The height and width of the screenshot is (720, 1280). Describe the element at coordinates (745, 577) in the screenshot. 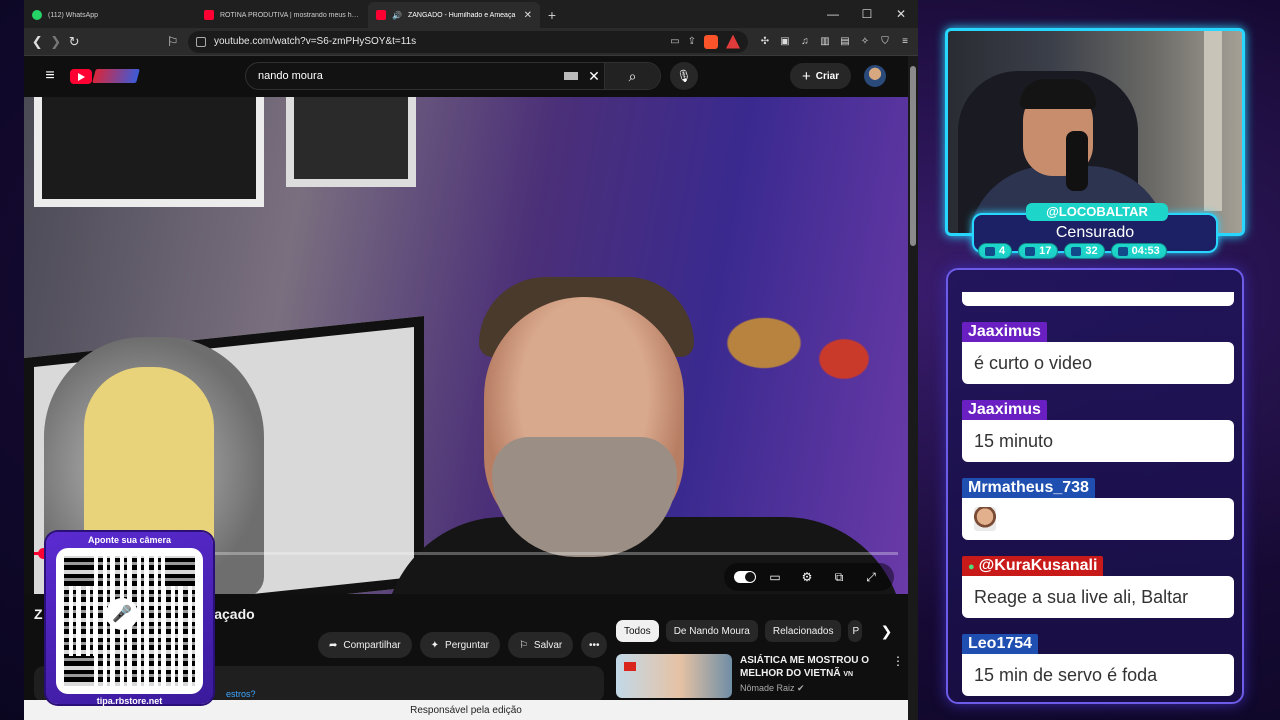

I see `autoplay-toggle` at that location.